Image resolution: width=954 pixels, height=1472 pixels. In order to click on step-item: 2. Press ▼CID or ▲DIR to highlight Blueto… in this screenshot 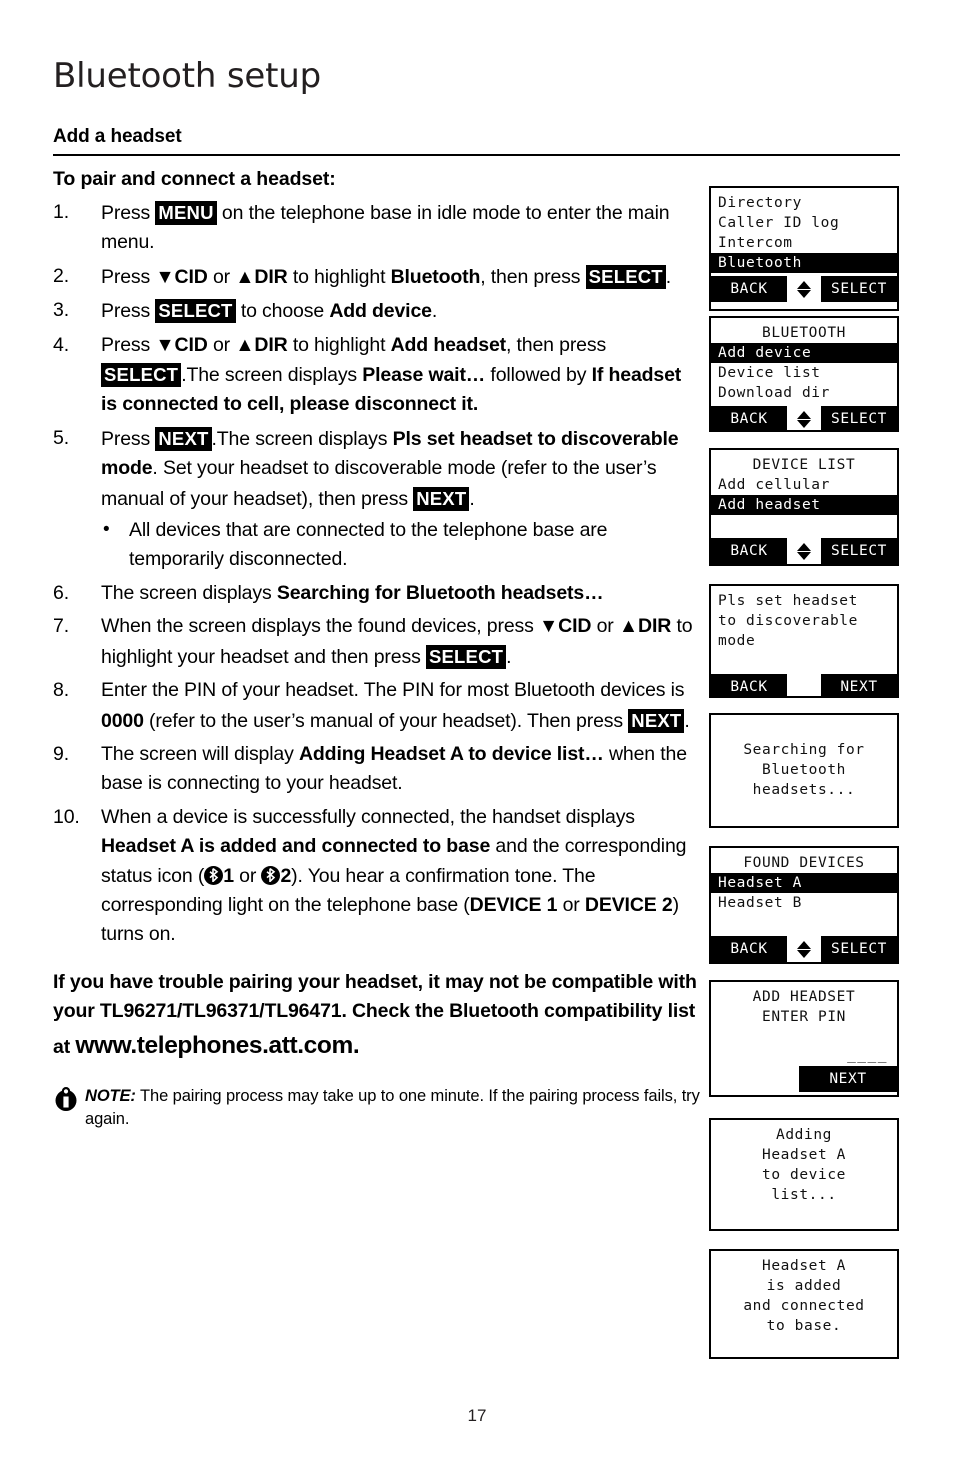, I will do `click(377, 277)`.